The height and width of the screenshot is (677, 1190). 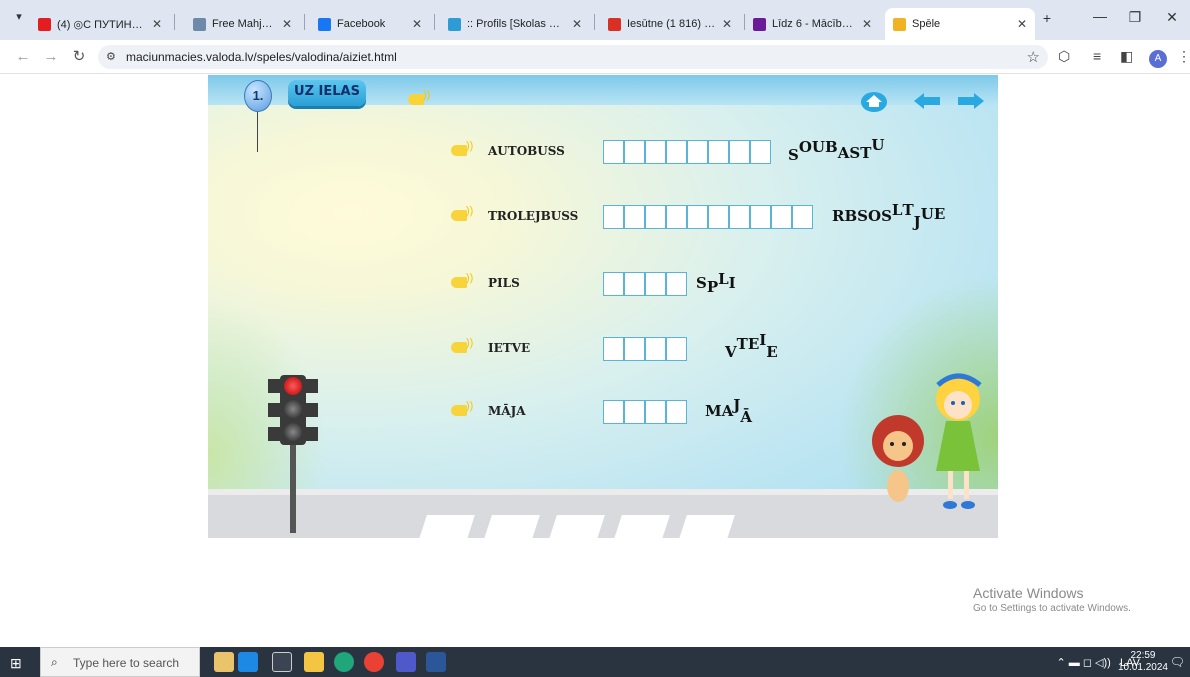 What do you see at coordinates (16, 663) in the screenshot?
I see `windows-start-icon: ⊞` at bounding box center [16, 663].